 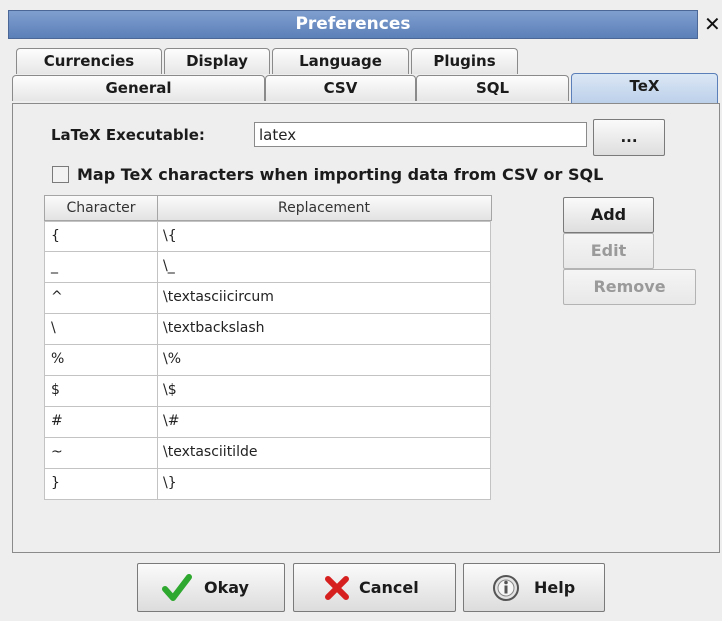 I want to click on cancel-button: Cancel, so click(x=374, y=587).